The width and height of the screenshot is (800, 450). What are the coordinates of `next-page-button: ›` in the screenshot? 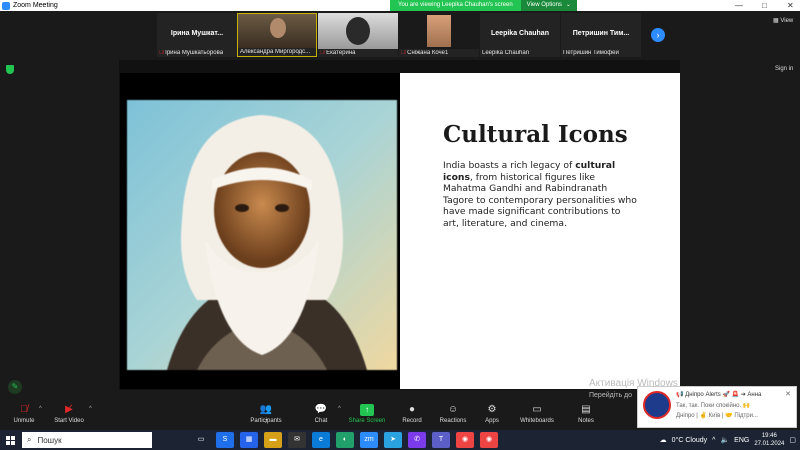 It's located at (658, 35).